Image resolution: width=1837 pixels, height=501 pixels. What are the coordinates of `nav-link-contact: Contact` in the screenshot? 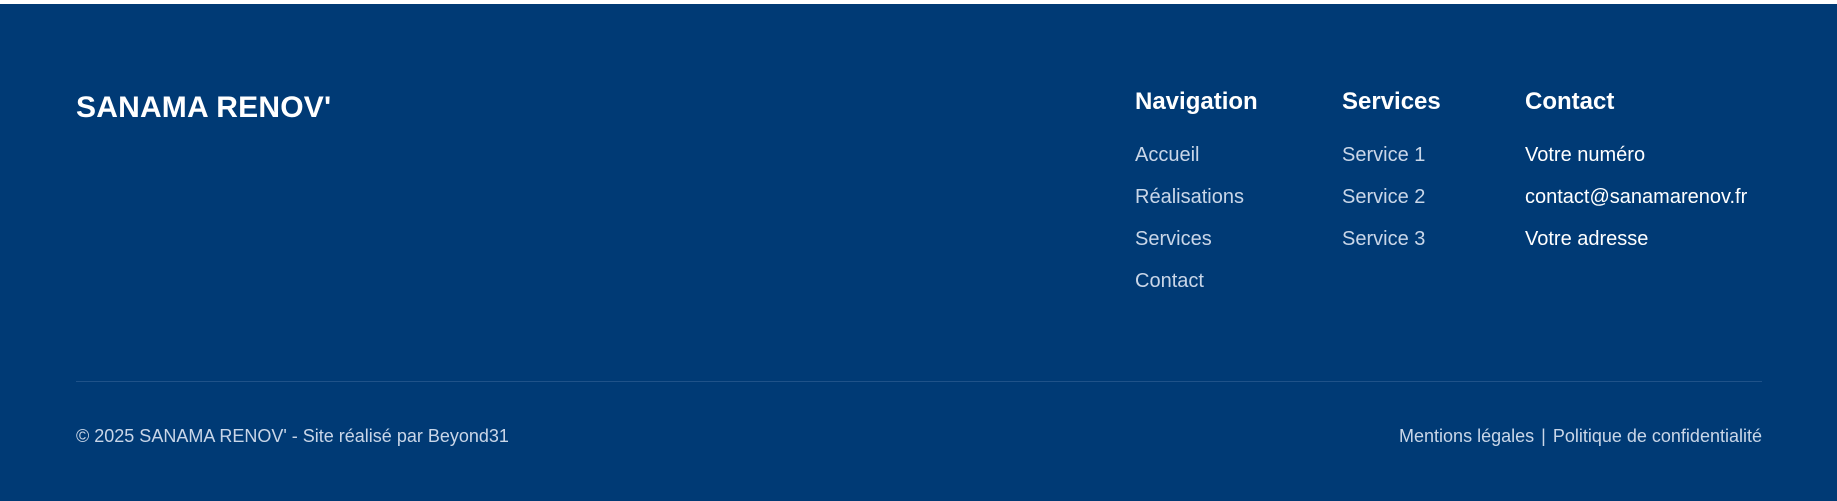 It's located at (1196, 281).